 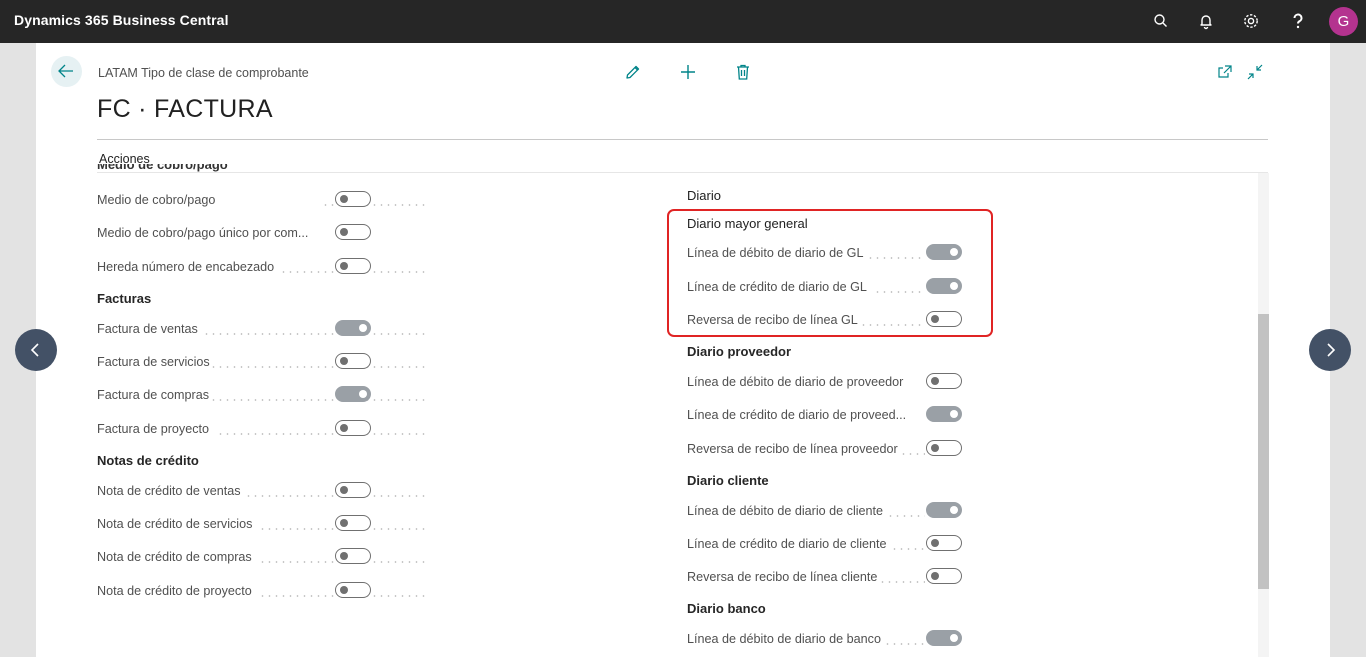 What do you see at coordinates (792, 449) in the screenshot?
I see `field-label: Reversa de recibo de línea proveedor` at bounding box center [792, 449].